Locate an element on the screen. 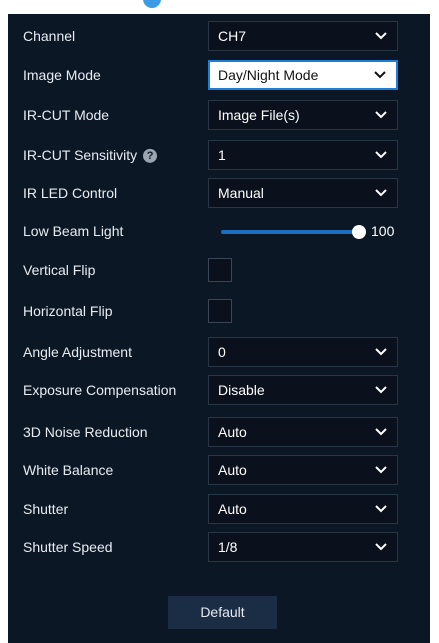 This screenshot has width=439, height=643. channel-row: Channel CH7 is located at coordinates (219, 36).